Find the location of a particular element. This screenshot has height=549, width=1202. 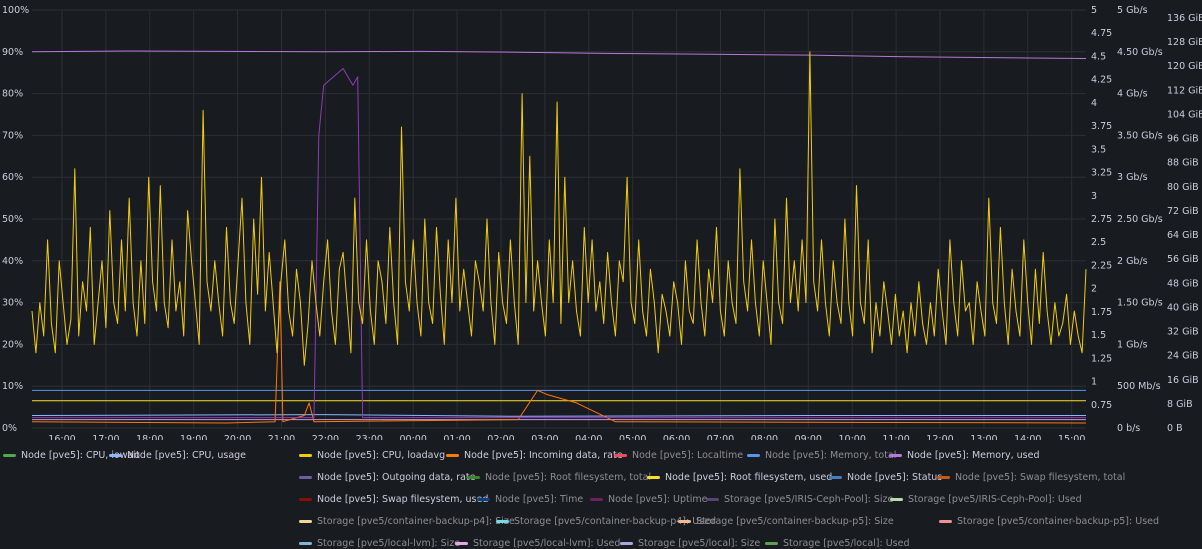

x-tick-label: 20:00 is located at coordinates (237, 437).